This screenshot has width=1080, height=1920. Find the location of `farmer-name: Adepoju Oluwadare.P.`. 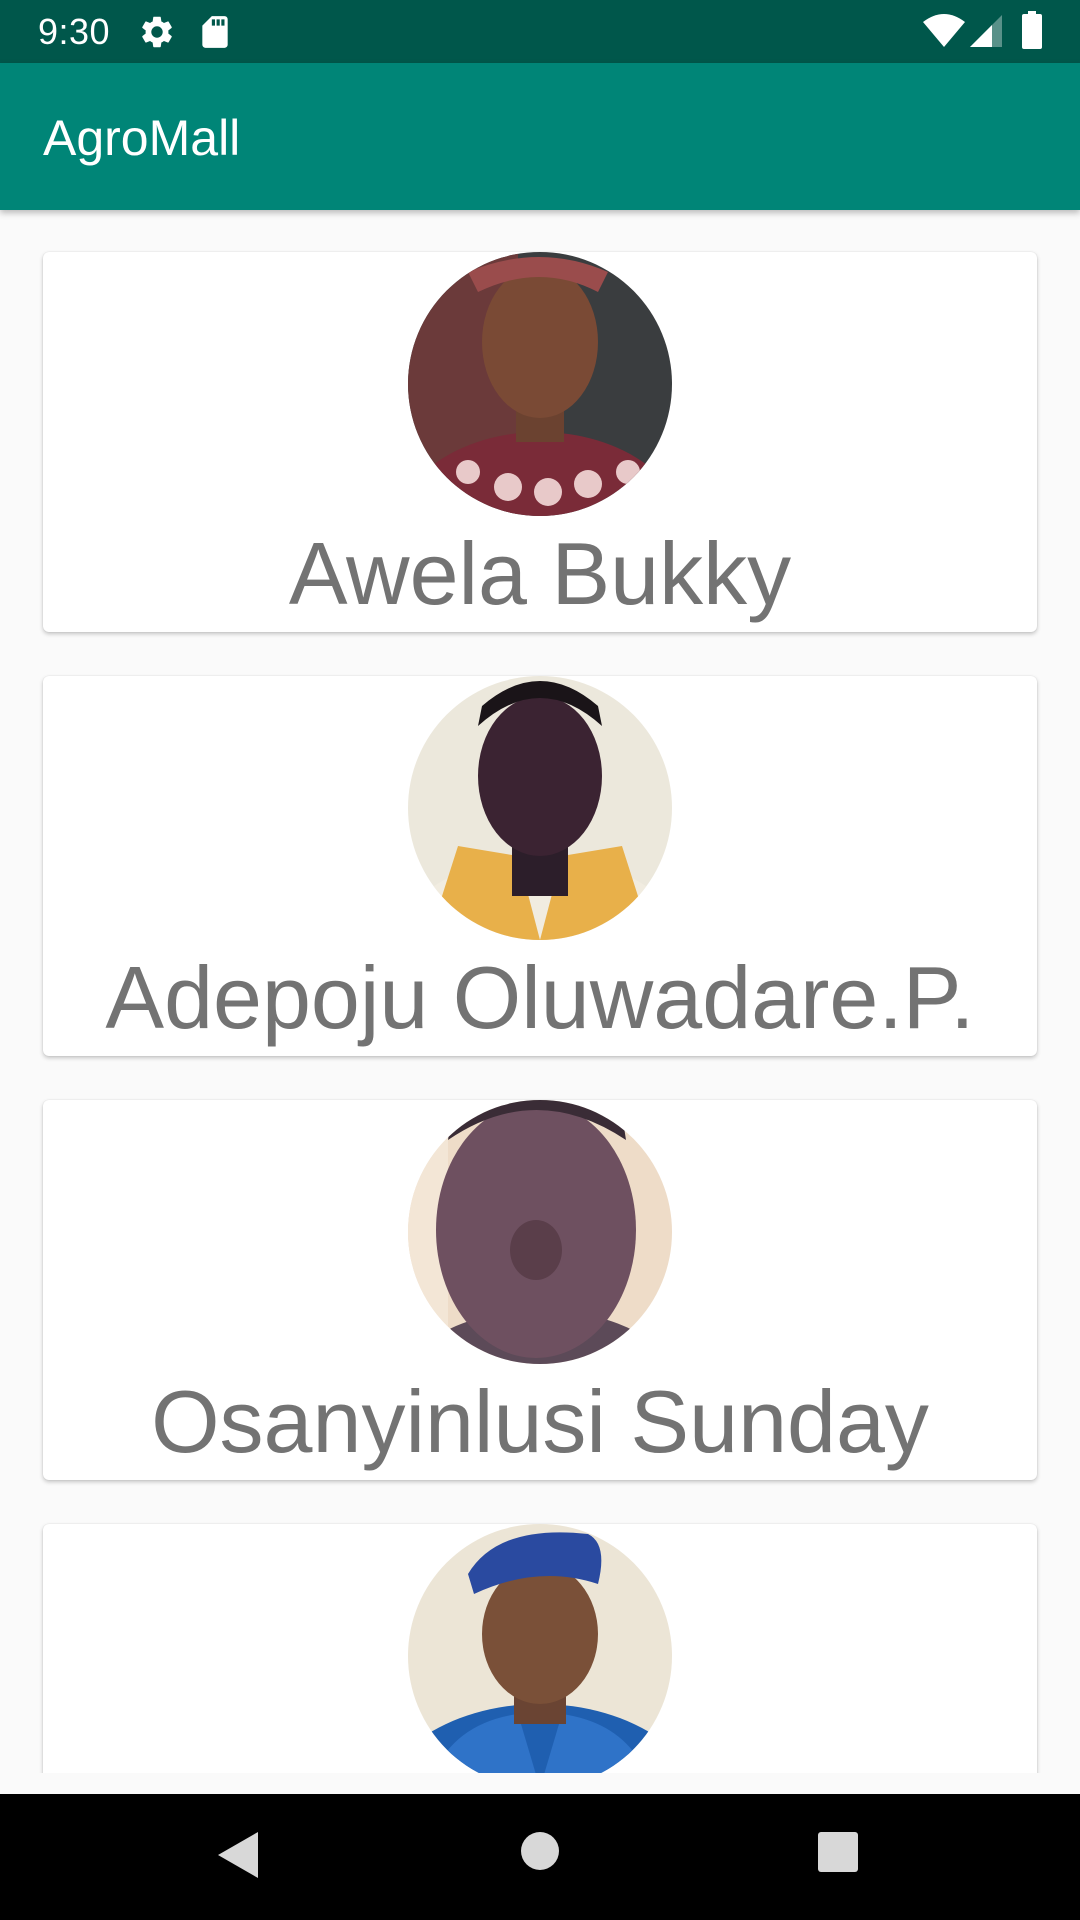

farmer-name: Adepoju Oluwadare.P. is located at coordinates (540, 997).